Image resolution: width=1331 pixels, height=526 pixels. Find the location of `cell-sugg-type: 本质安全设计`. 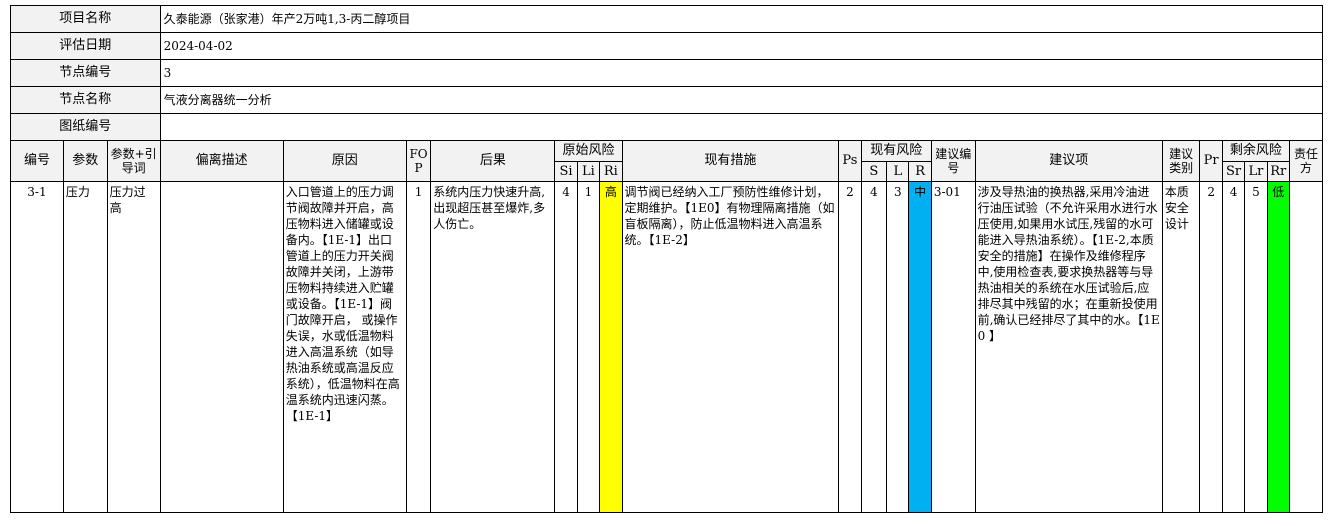

cell-sugg-type: 本质安全设计 is located at coordinates (1181, 347).